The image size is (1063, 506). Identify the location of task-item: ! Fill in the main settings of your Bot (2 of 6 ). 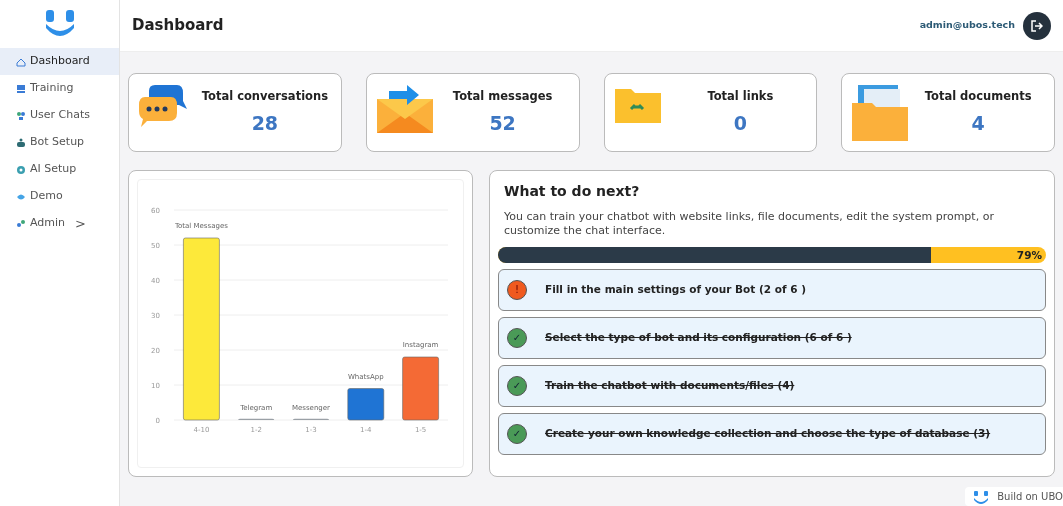
(772, 289).